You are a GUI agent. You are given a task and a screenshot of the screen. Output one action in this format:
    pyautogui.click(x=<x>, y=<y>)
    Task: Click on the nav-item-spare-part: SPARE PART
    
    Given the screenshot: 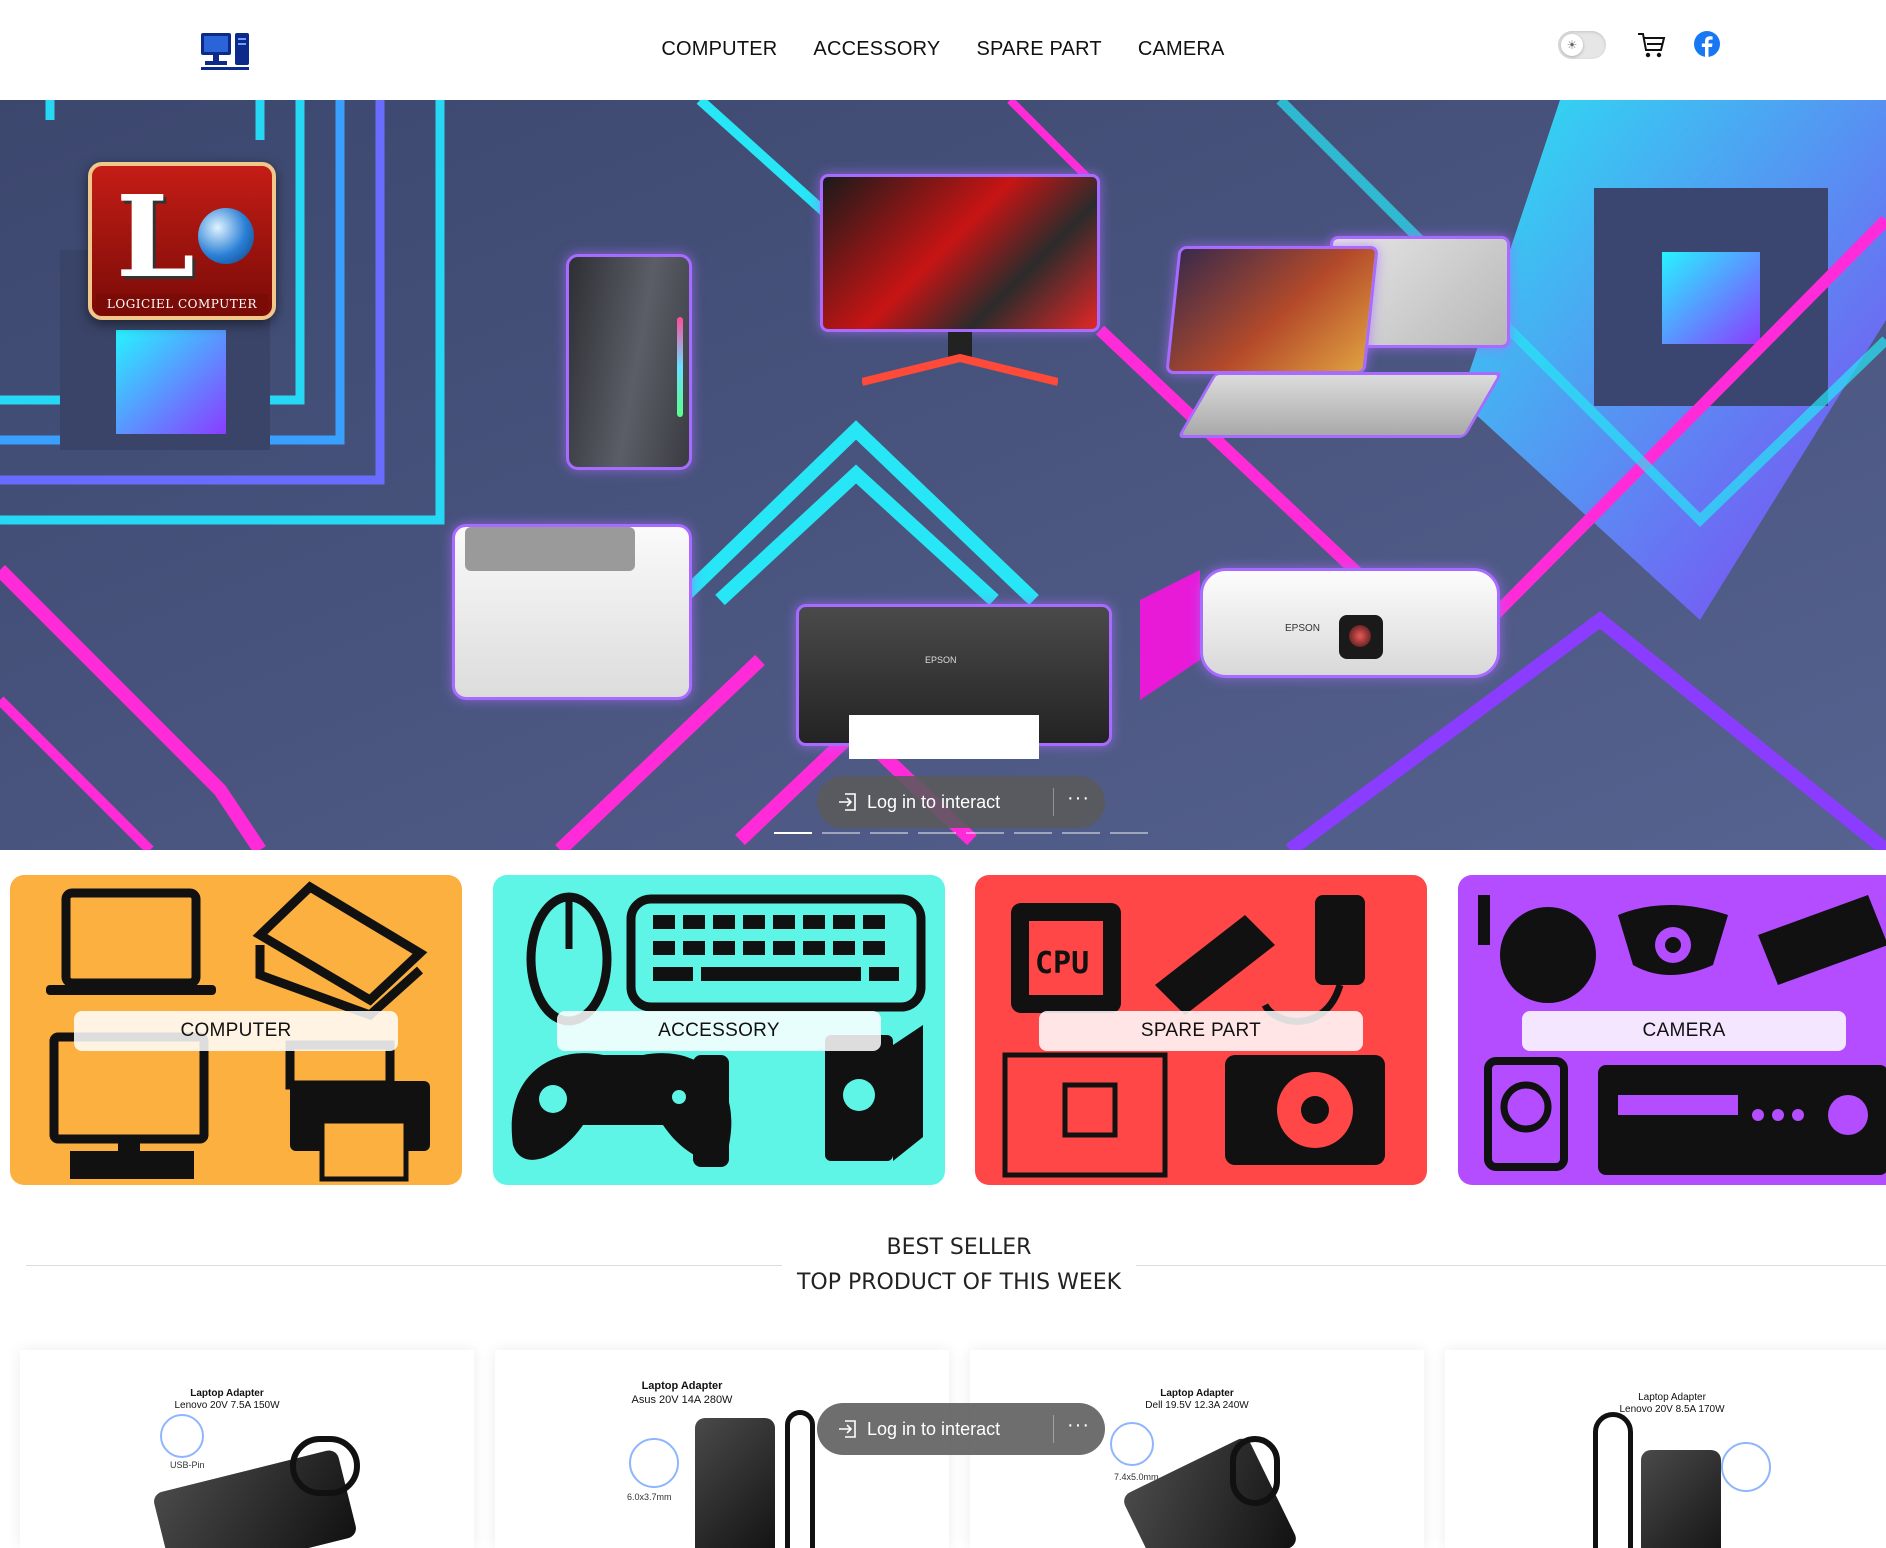 What is the action you would take?
    pyautogui.click(x=1038, y=49)
    